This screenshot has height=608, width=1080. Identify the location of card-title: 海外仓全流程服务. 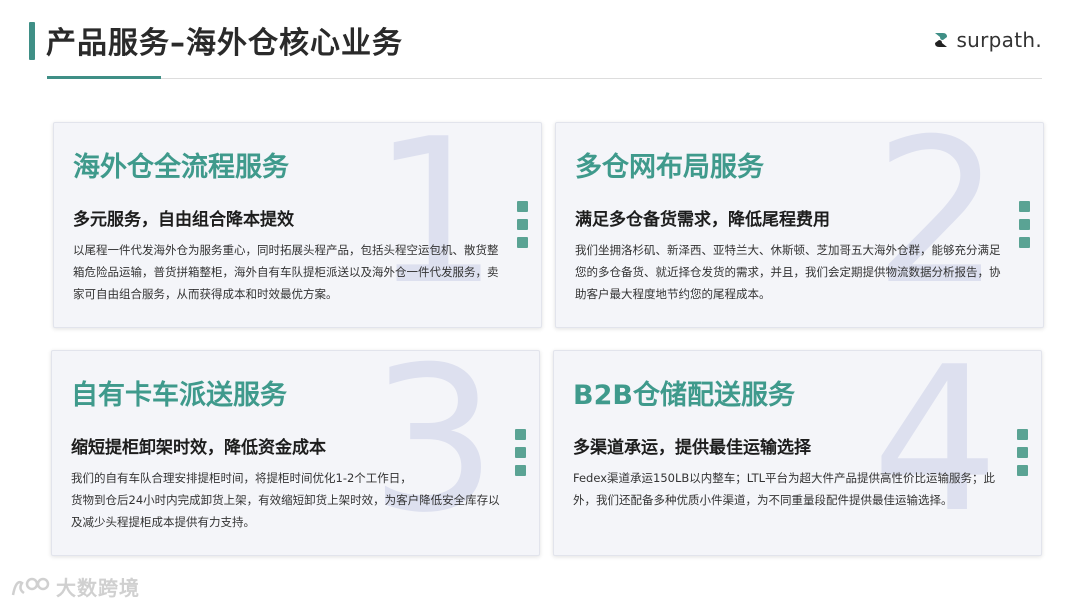
(181, 167).